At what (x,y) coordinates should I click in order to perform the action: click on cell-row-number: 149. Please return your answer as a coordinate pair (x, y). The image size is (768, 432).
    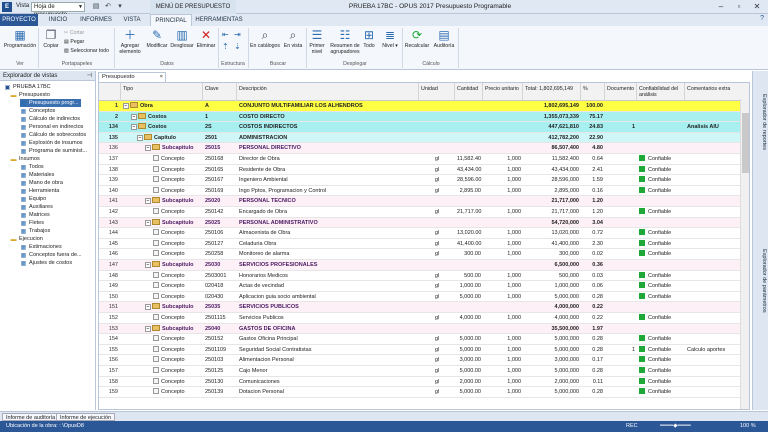
    Looking at the image, I should click on (110, 286).